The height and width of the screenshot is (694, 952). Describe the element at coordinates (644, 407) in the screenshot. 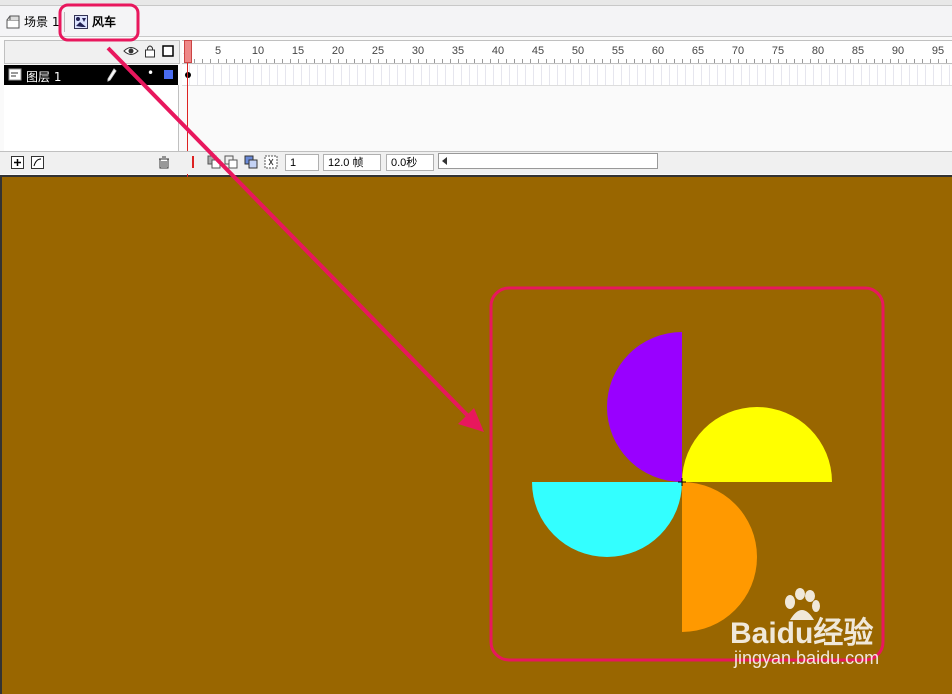

I see `pinwheel-blade-top` at that location.